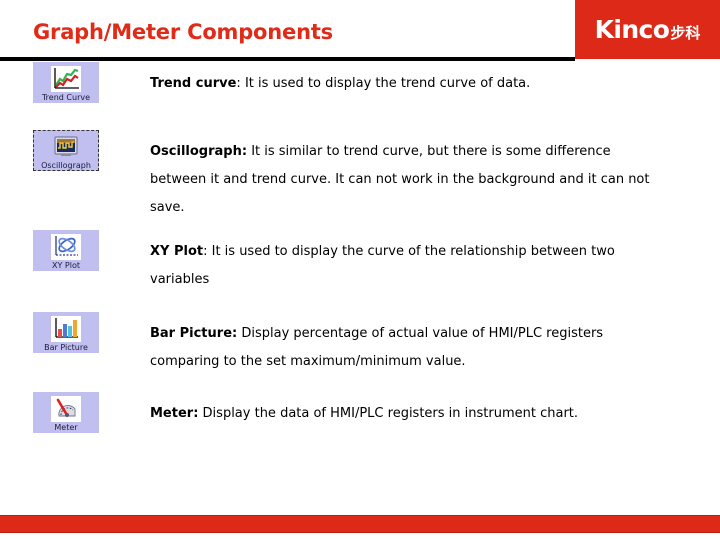  I want to click on trend-curve-tile: Trend Curve, so click(66, 82).